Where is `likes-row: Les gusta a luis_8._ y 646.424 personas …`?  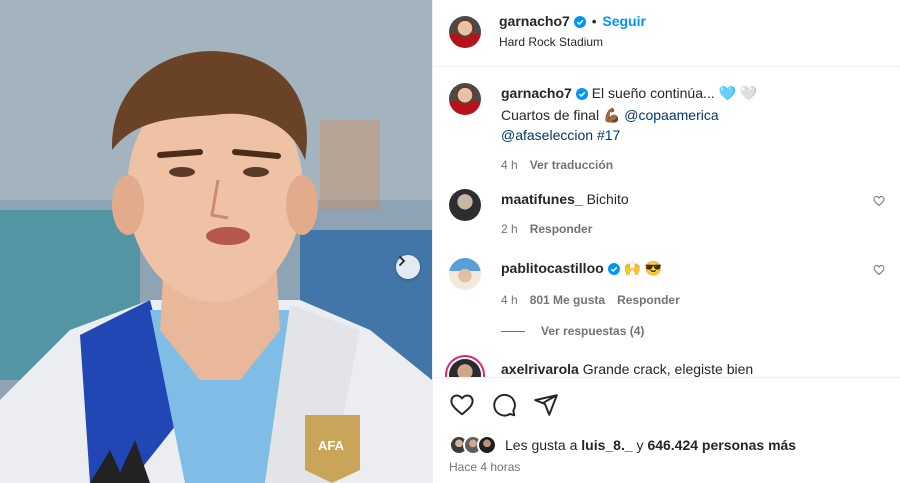
likes-row: Les gusta a luis_8._ y 646.424 personas … is located at coordinates (622, 445).